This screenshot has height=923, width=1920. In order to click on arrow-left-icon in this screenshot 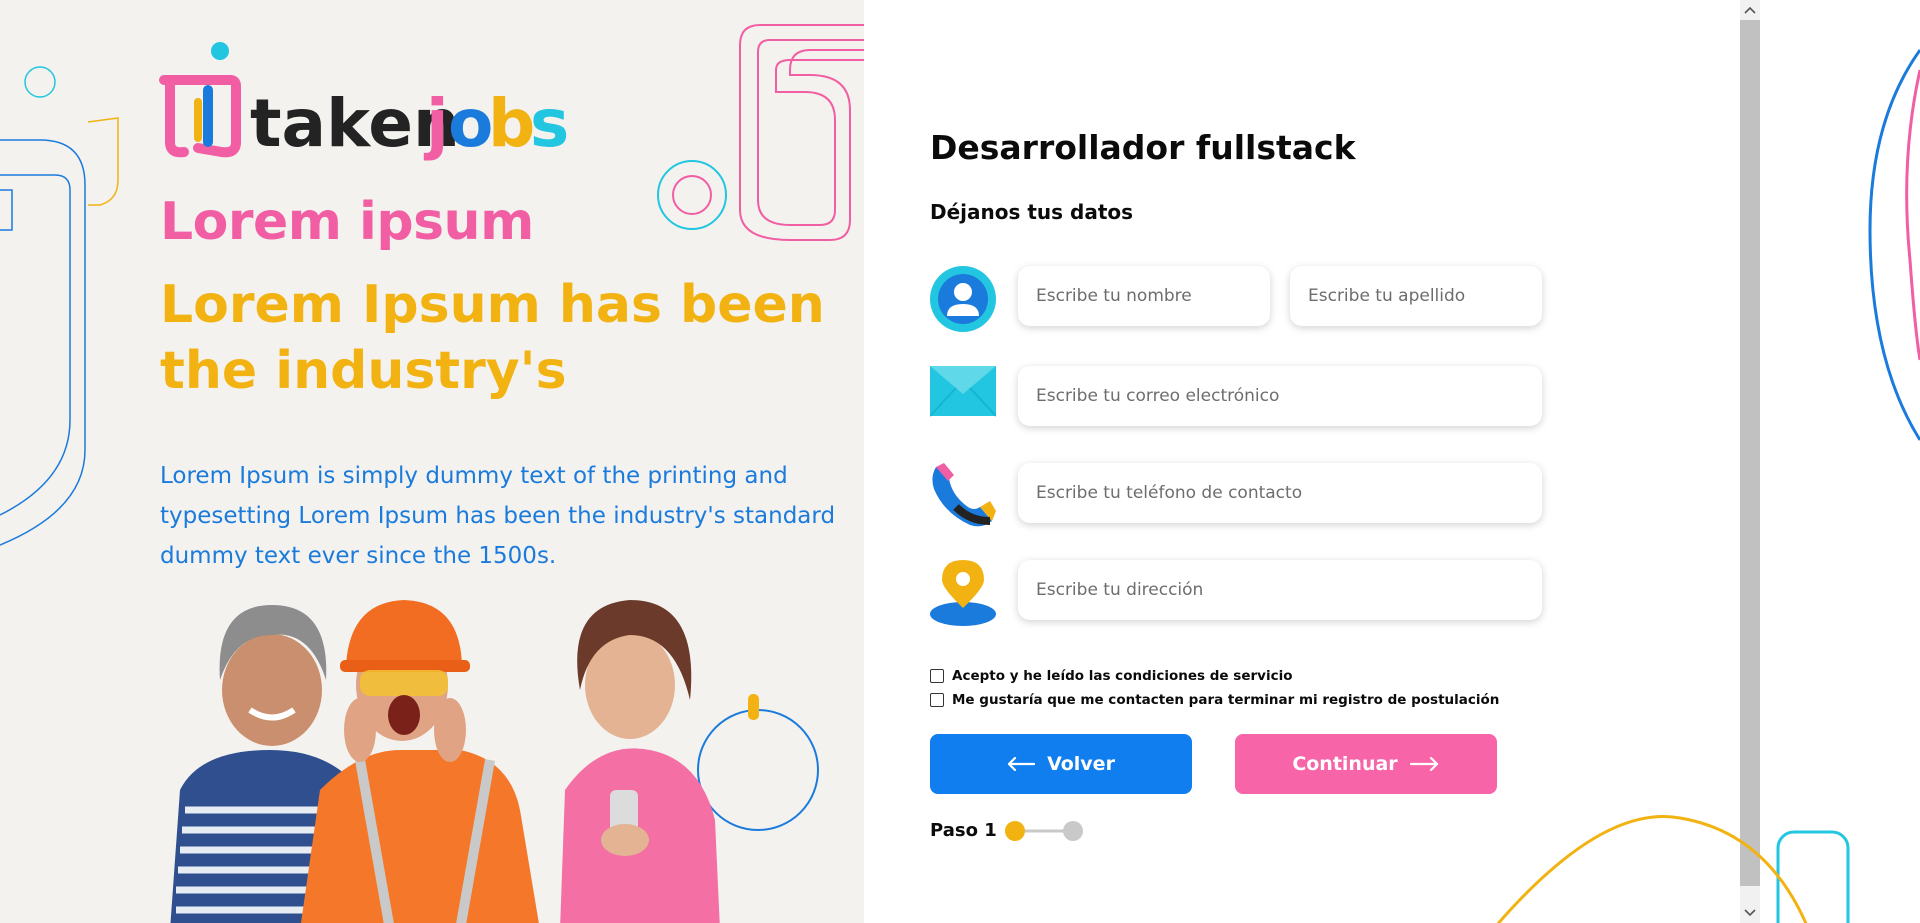, I will do `click(1021, 764)`.